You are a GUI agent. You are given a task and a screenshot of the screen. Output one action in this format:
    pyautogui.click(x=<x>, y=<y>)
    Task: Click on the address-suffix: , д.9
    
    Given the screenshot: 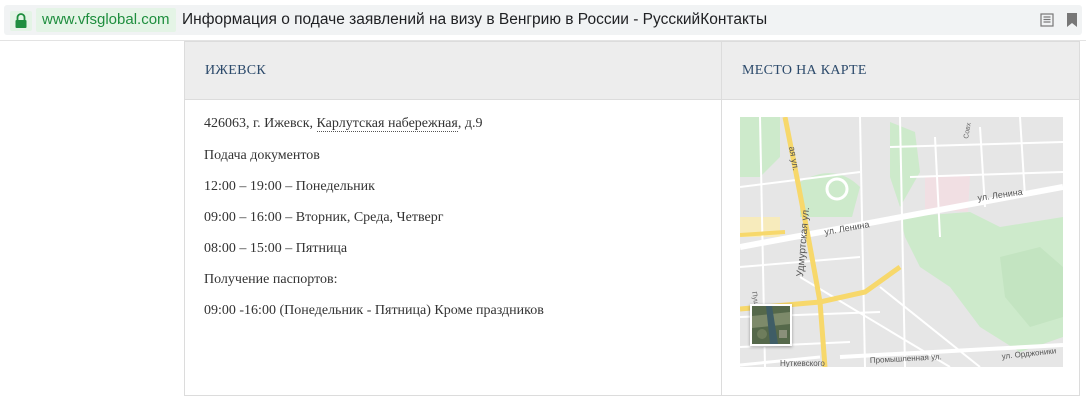 What is the action you would take?
    pyautogui.click(x=470, y=123)
    